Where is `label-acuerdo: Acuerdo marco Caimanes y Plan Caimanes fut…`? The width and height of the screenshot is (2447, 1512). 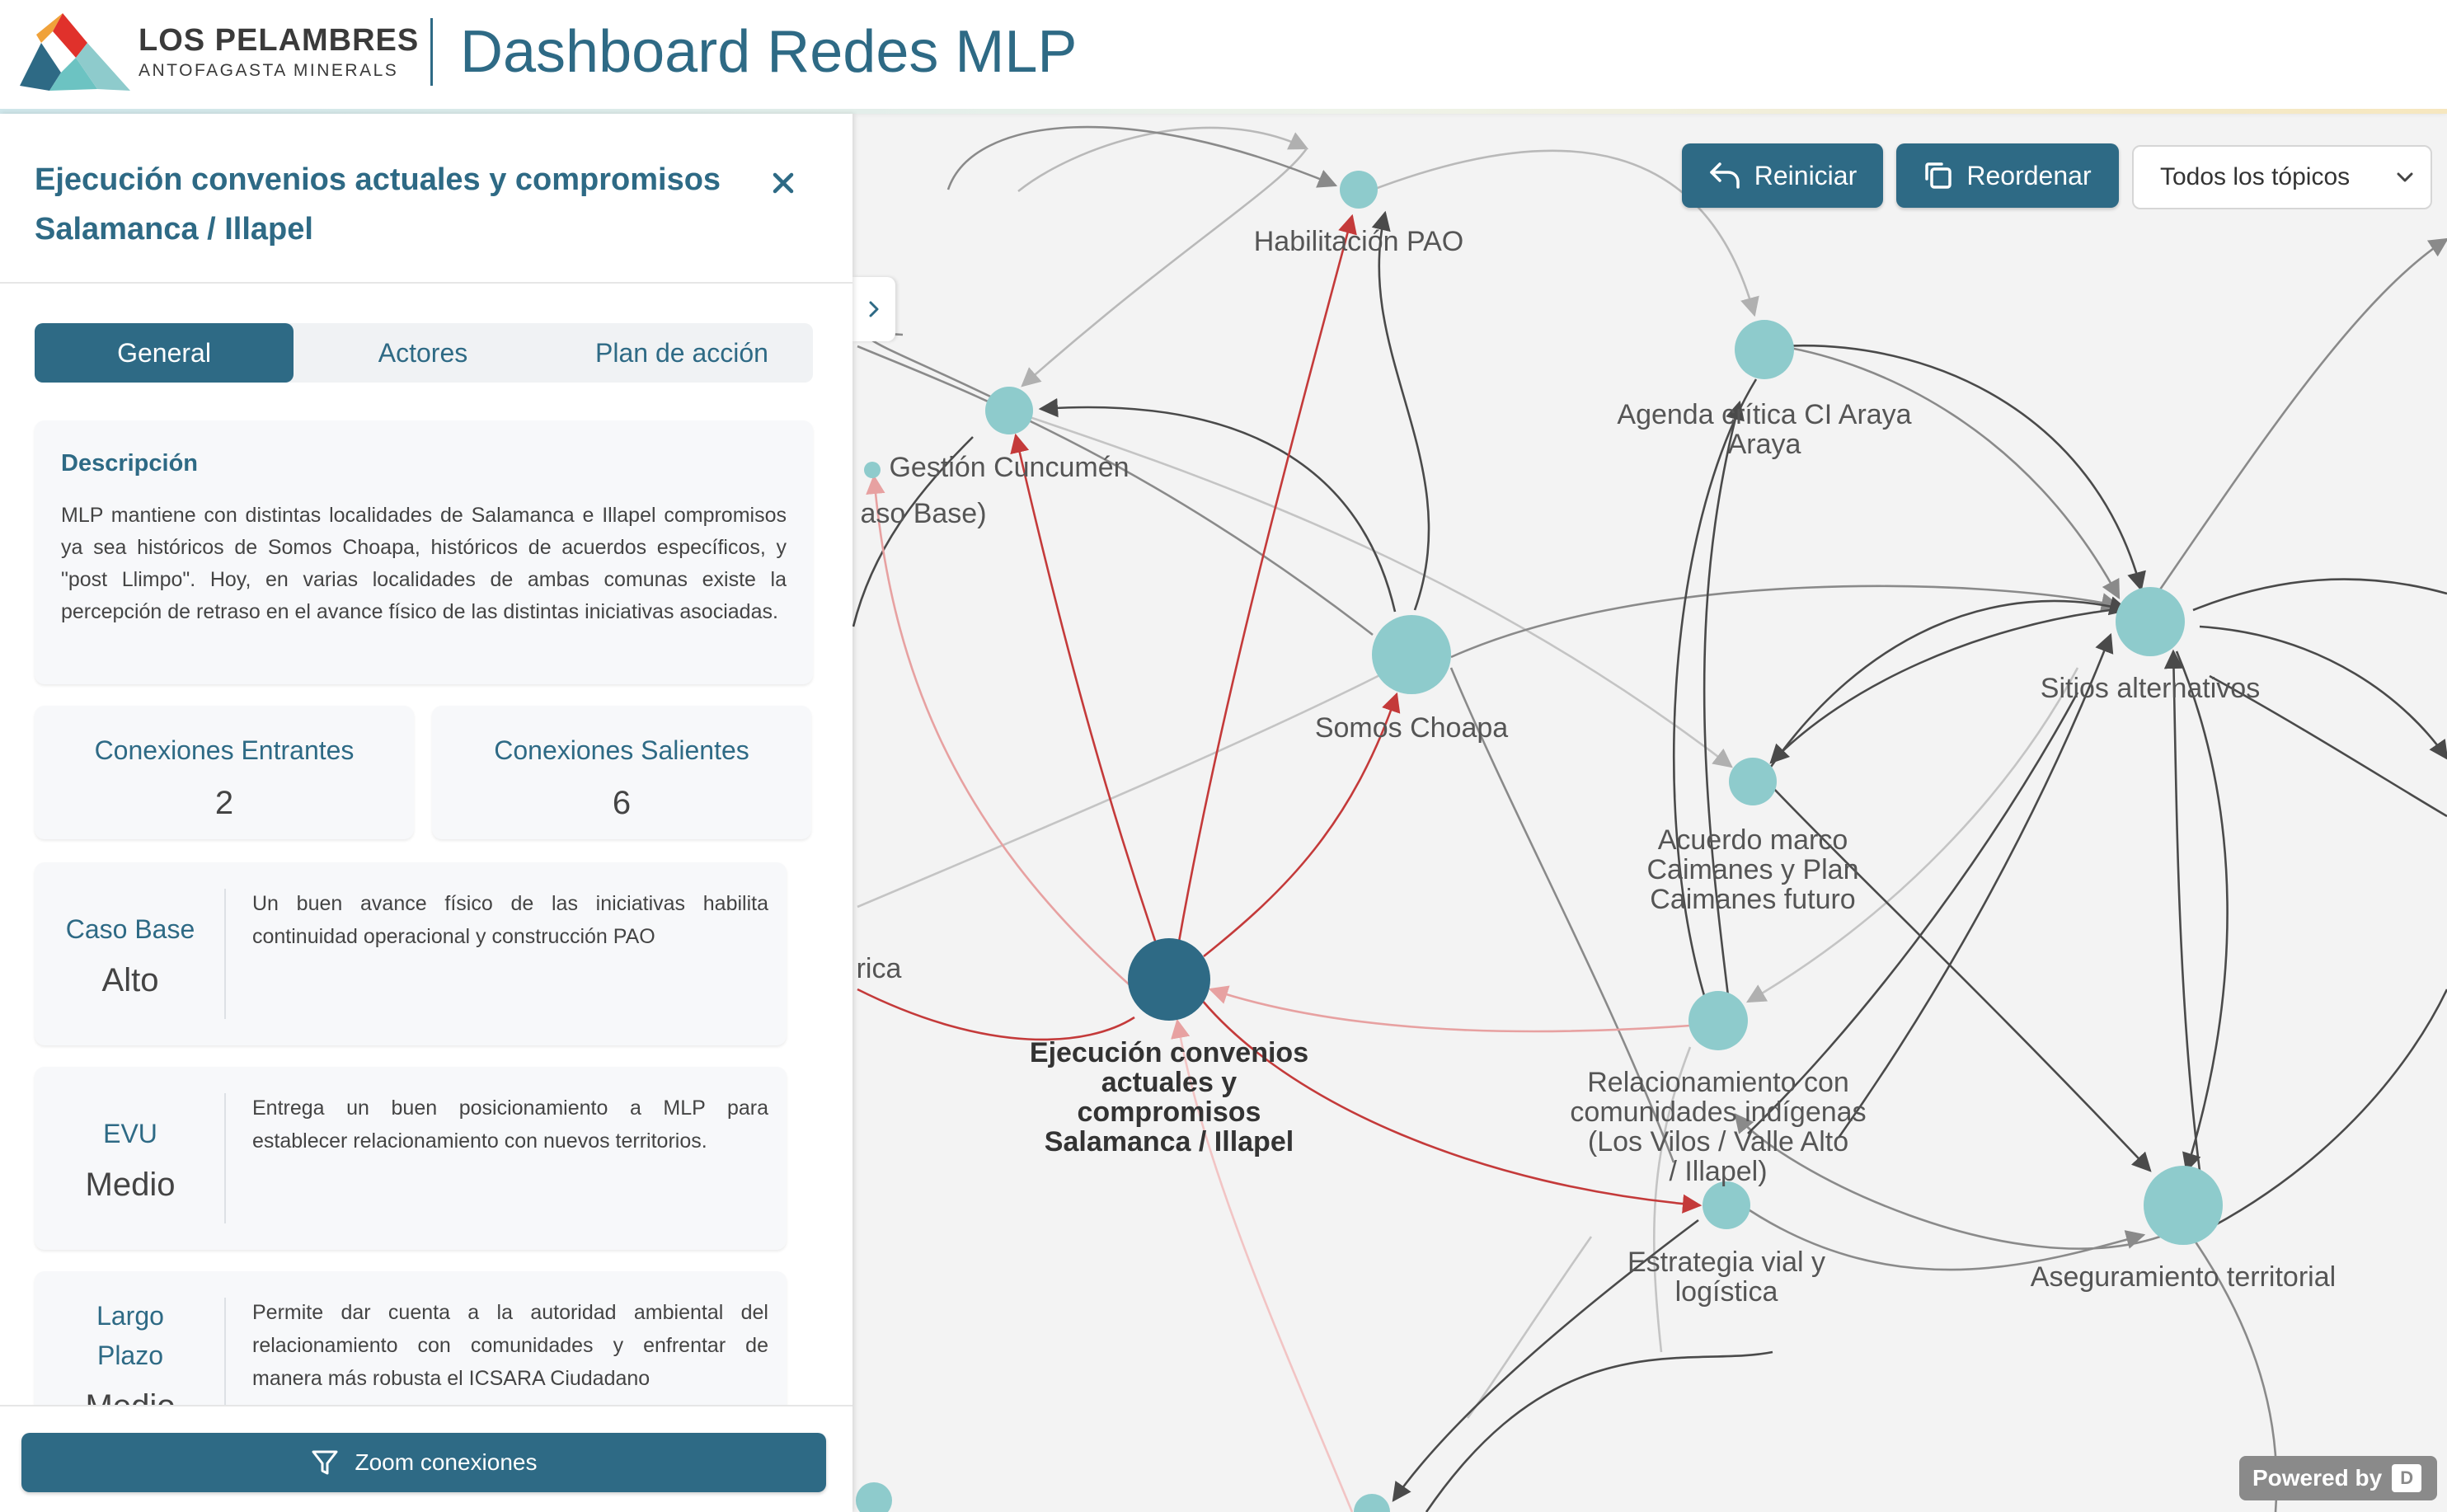 label-acuerdo: Acuerdo marco Caimanes y Plan Caimanes fut… is located at coordinates (1752, 869).